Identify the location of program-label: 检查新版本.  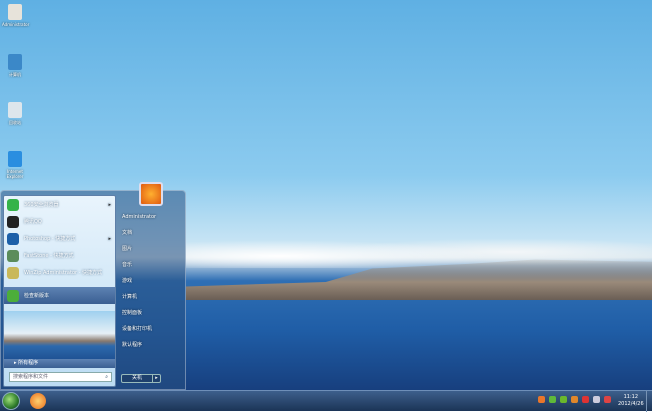
(37, 296).